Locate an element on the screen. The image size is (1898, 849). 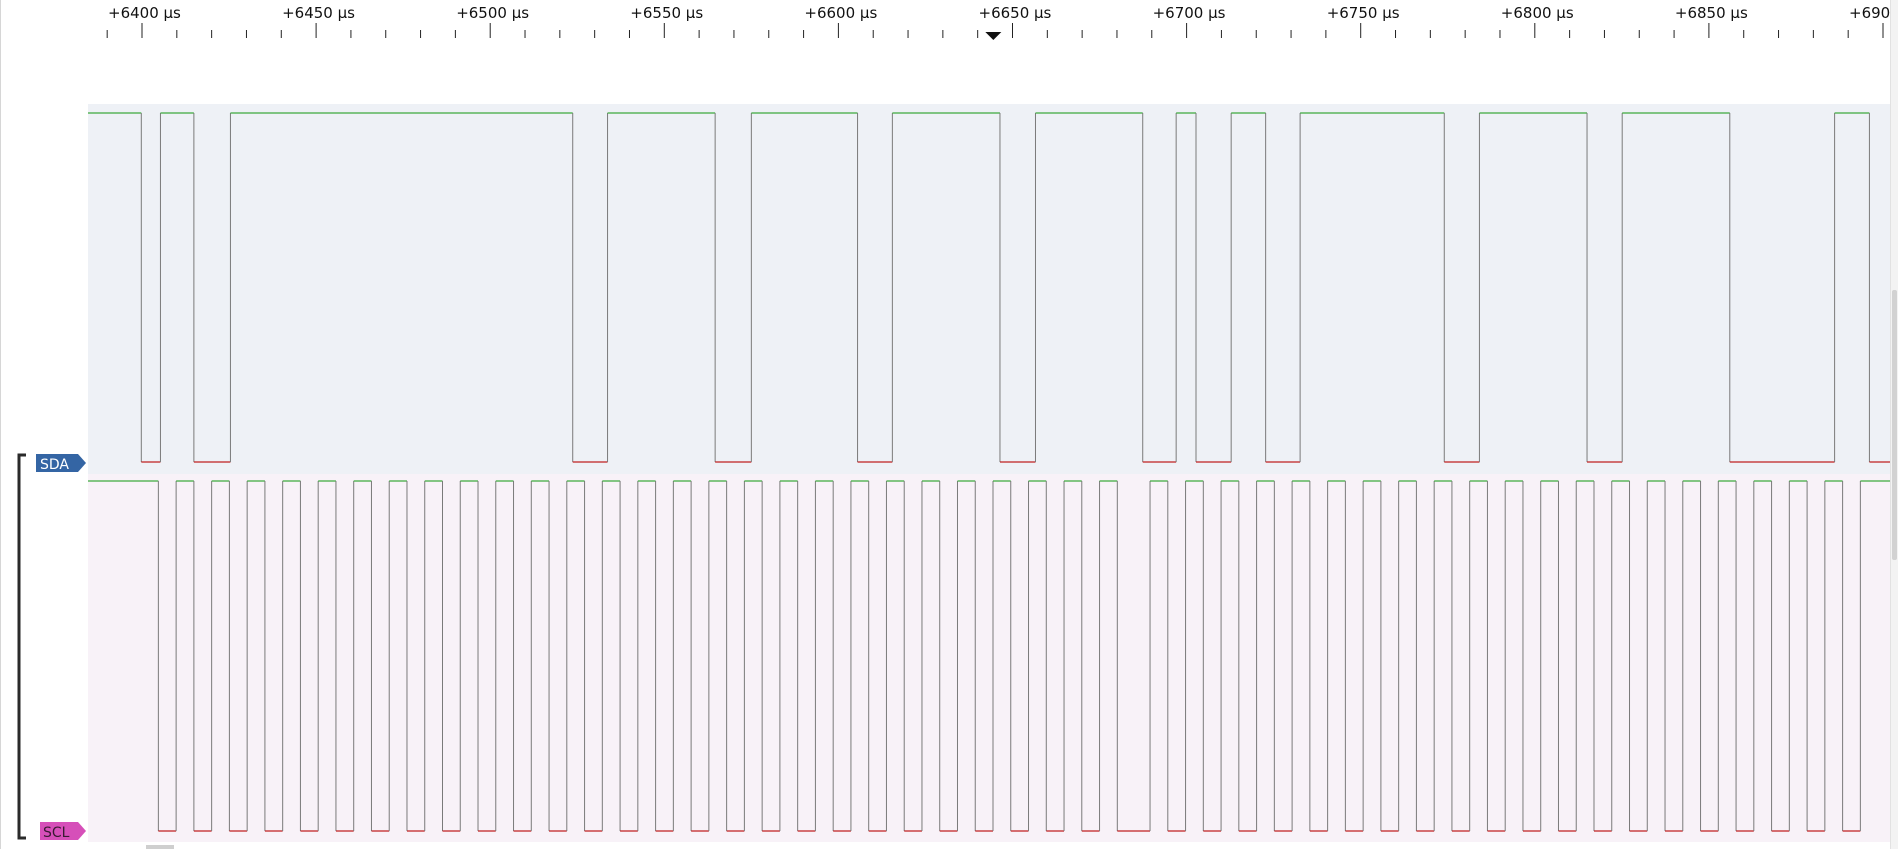
ruler-label: +6850 µs is located at coordinates (1711, 13).